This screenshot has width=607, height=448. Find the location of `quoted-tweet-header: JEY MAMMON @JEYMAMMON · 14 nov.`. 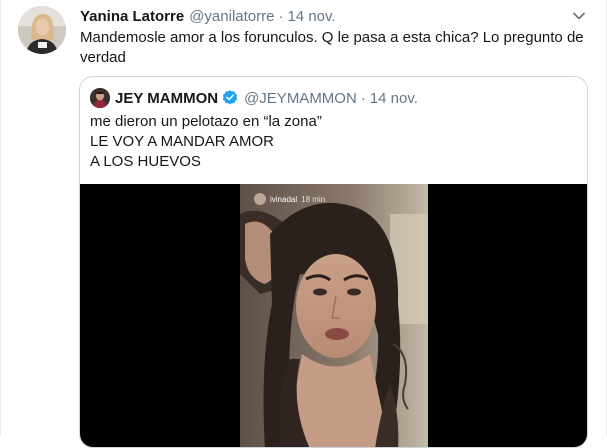

quoted-tweet-header: JEY MAMMON @JEYMAMMON · 14 nov. is located at coordinates (254, 98).